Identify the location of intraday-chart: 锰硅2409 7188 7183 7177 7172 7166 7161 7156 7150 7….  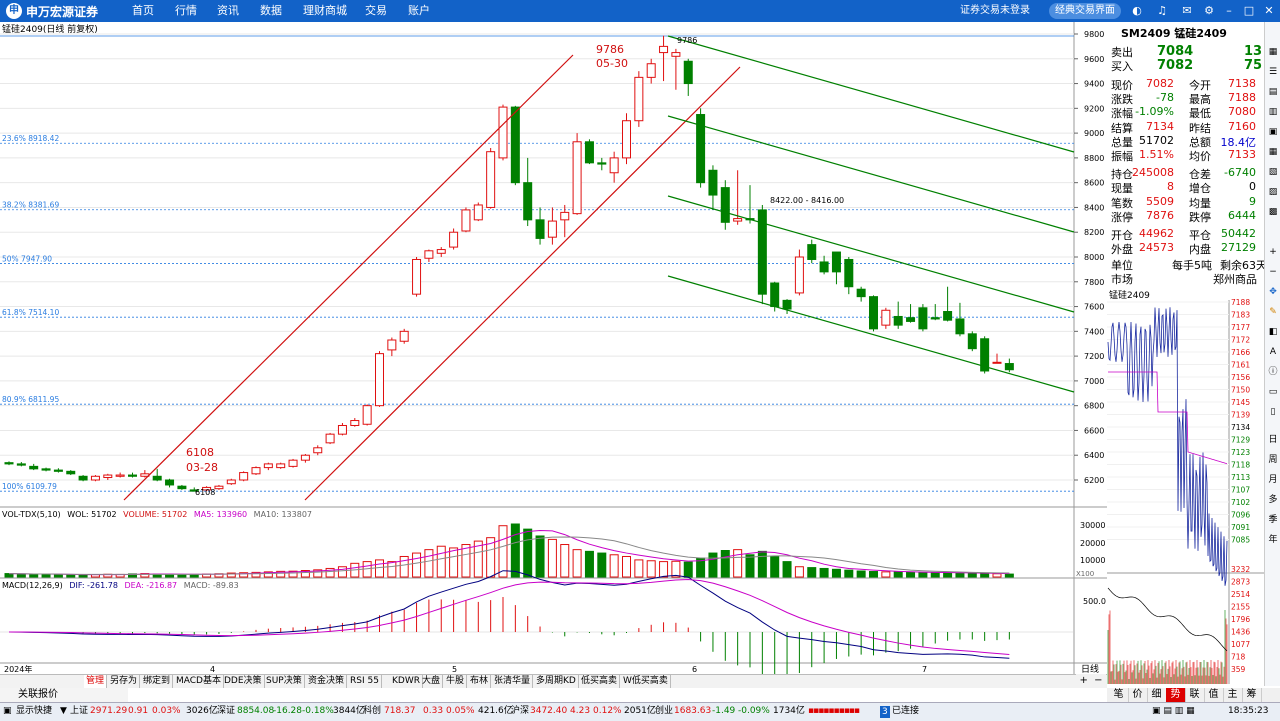
(1185, 487).